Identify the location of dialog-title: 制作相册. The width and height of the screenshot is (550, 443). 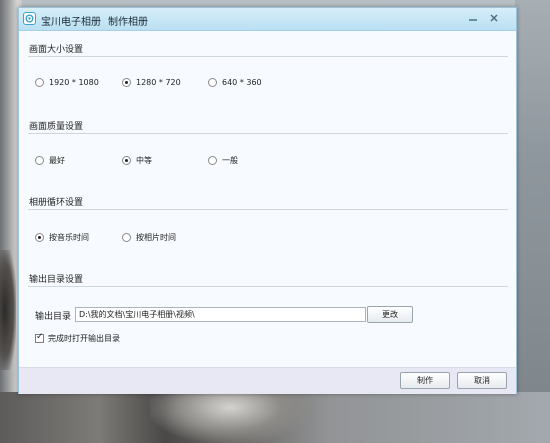
(128, 22).